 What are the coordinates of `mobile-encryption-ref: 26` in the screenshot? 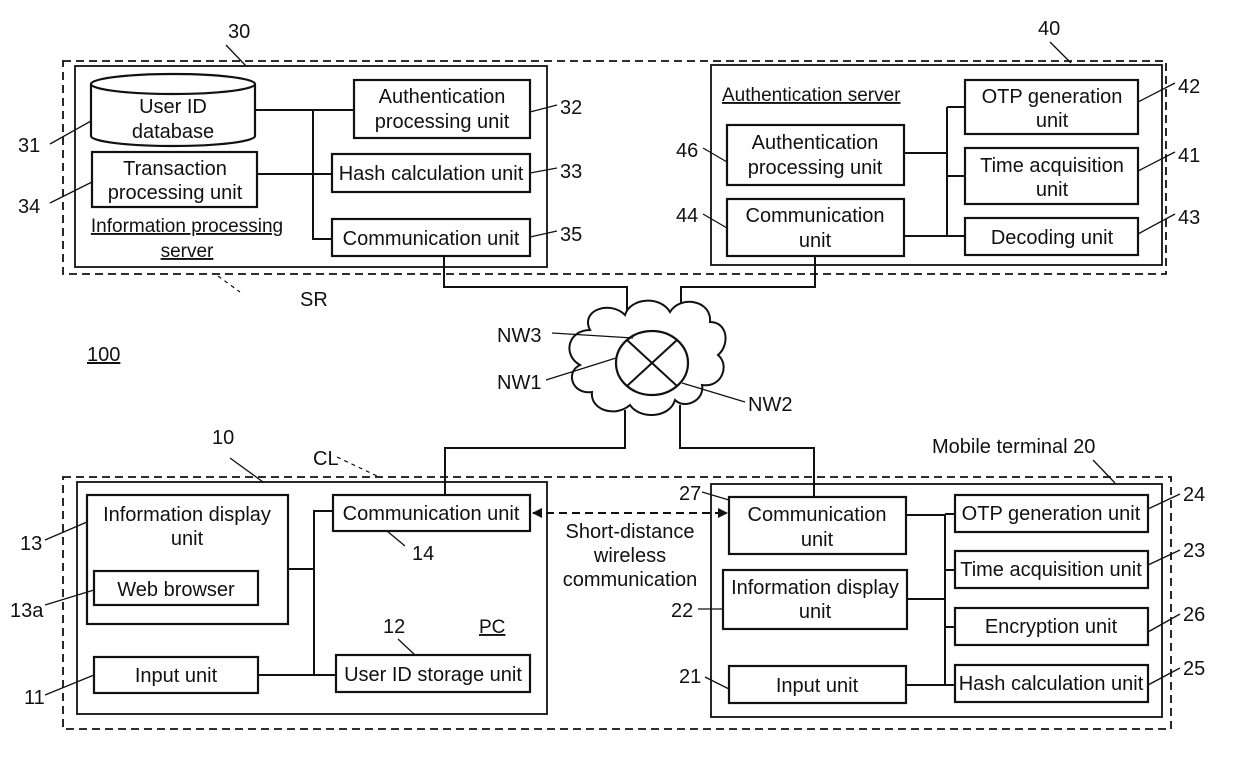 It's located at (1194, 615).